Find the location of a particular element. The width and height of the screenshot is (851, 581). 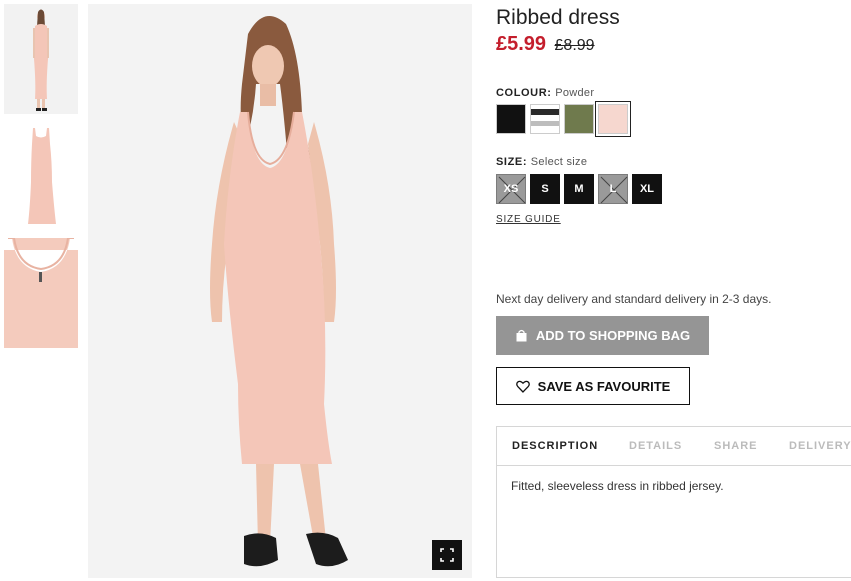

expand-icon is located at coordinates (447, 555).